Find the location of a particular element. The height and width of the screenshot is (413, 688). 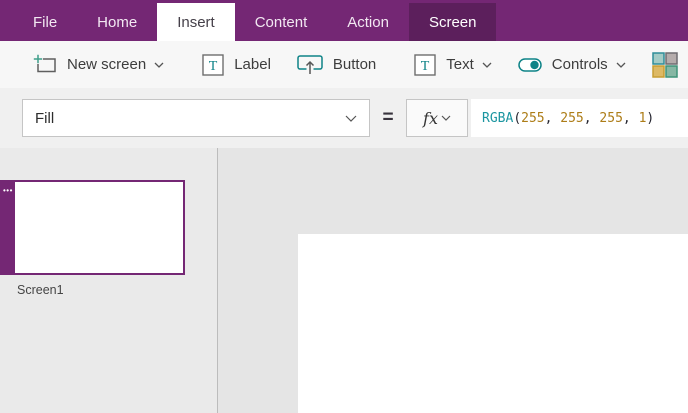

text-button: T Text is located at coordinates (453, 64).